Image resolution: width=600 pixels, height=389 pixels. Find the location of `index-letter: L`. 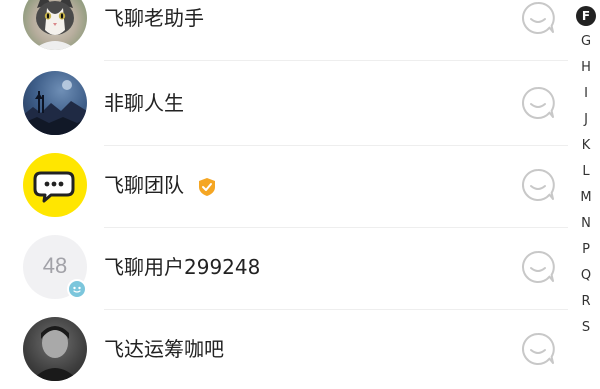

index-letter: L is located at coordinates (586, 172).